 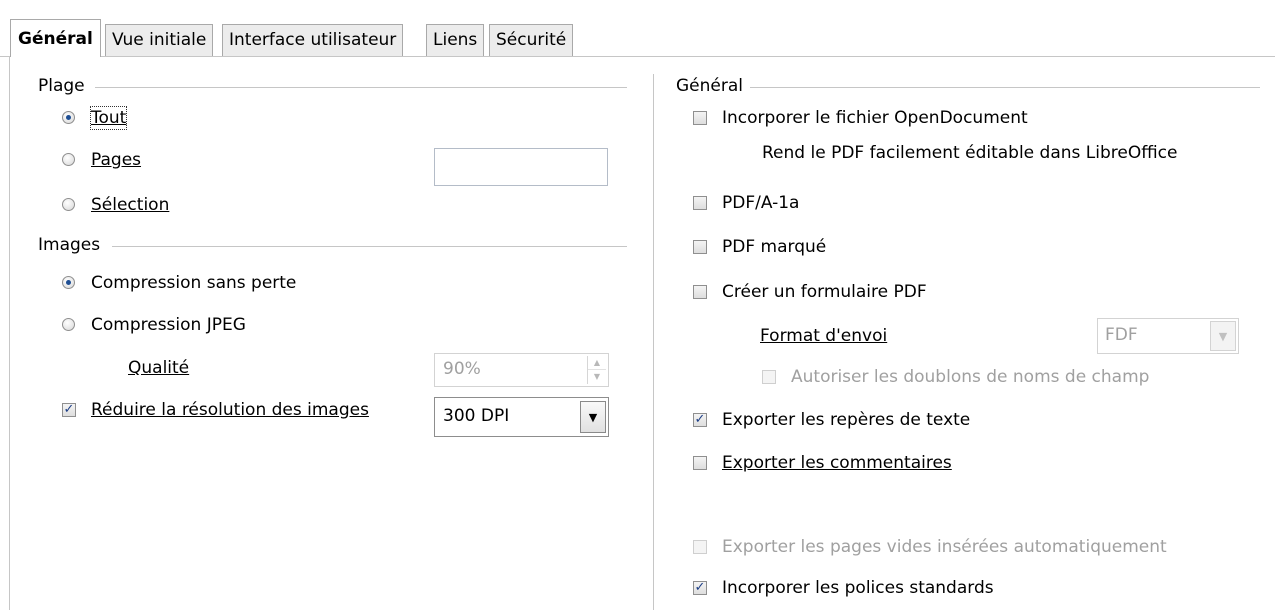 I want to click on checkbox-label-embed-fonts: Incorporer les polices standards, so click(x=858, y=588).